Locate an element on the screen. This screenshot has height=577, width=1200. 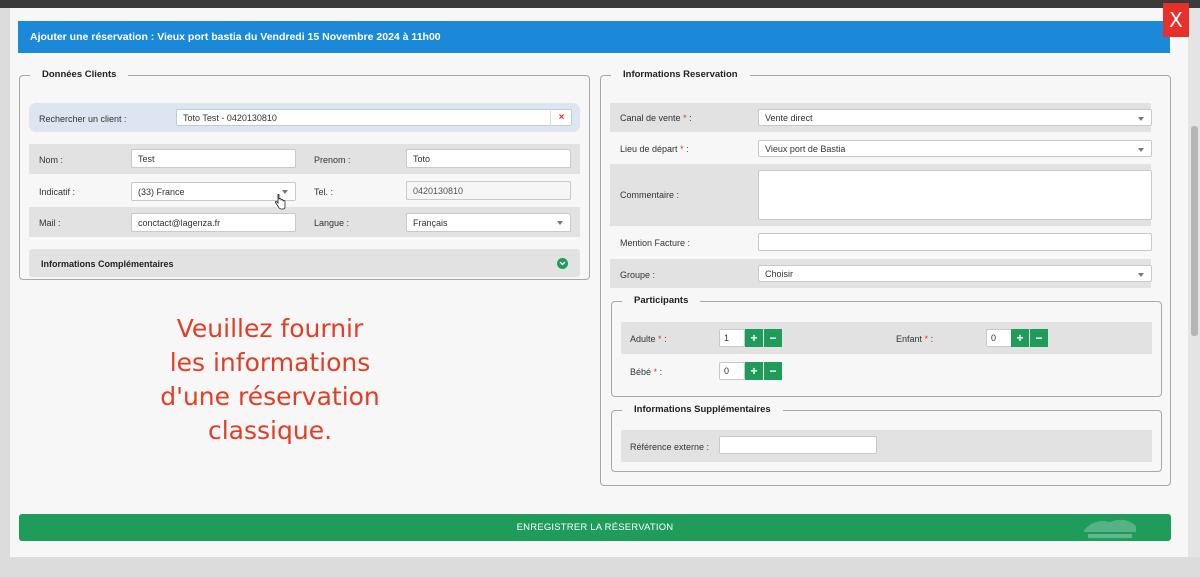
nom-input: Test is located at coordinates (213, 158).